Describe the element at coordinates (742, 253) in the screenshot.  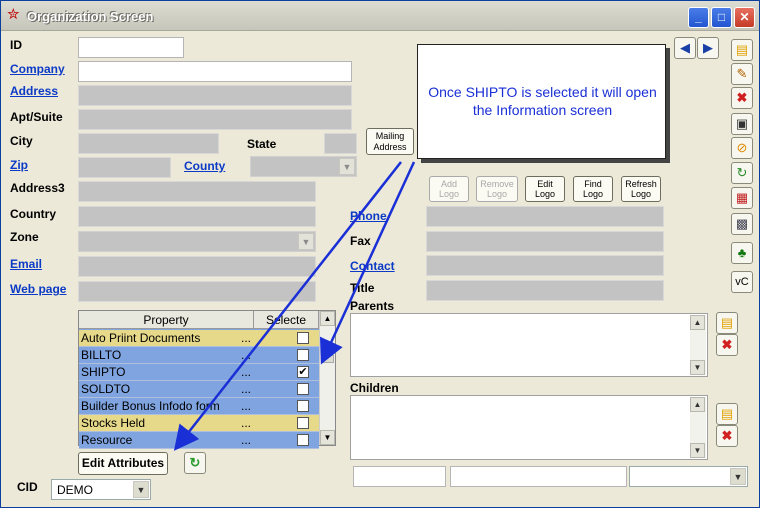
I see `tree-button: ♣` at that location.